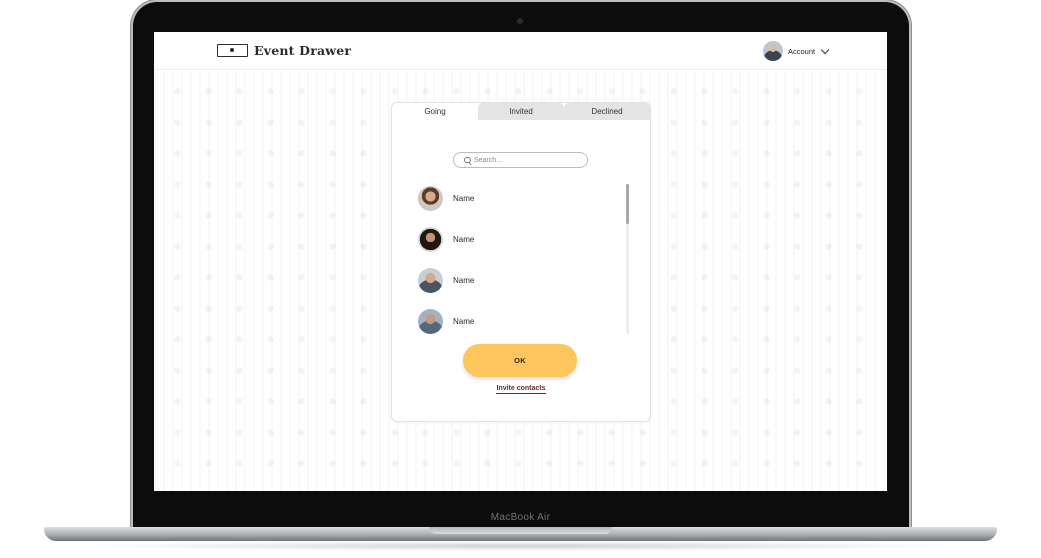 The width and height of the screenshot is (1041, 558). What do you see at coordinates (607, 111) in the screenshot?
I see `tab-declined: Declined` at bounding box center [607, 111].